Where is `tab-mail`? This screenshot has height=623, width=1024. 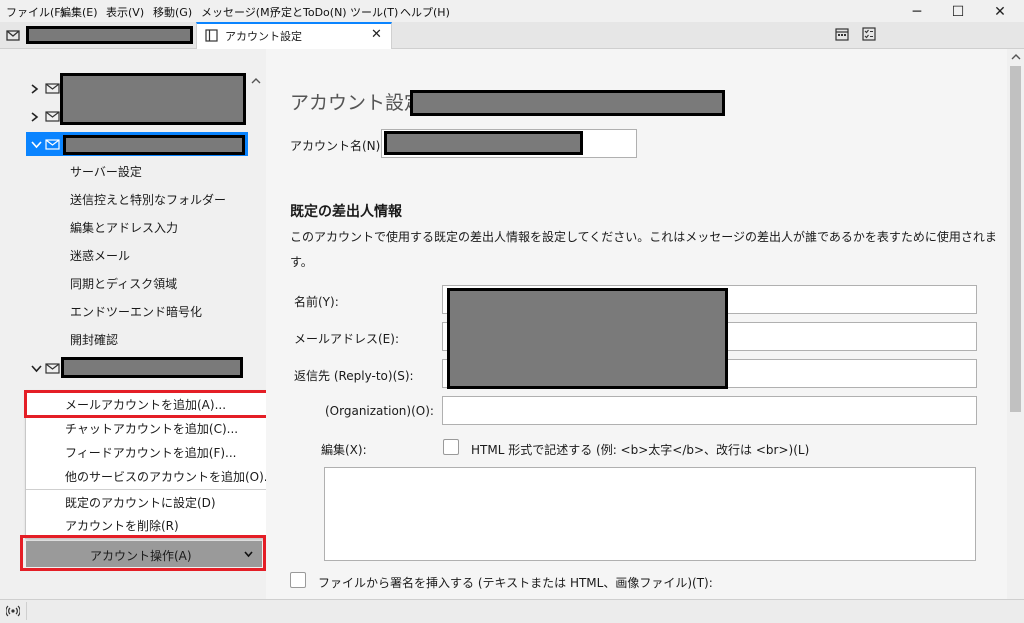
tab-mail is located at coordinates (98, 35).